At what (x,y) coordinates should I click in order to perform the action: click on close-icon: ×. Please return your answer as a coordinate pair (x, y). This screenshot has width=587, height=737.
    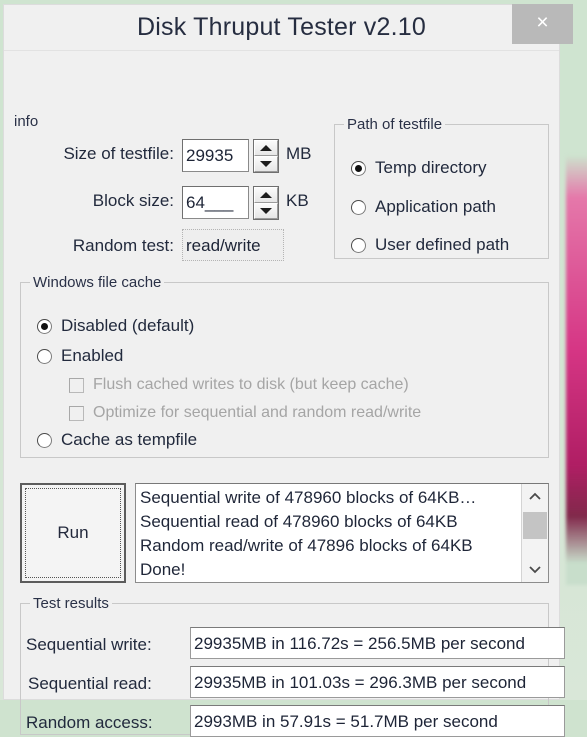
    Looking at the image, I should click on (542, 22).